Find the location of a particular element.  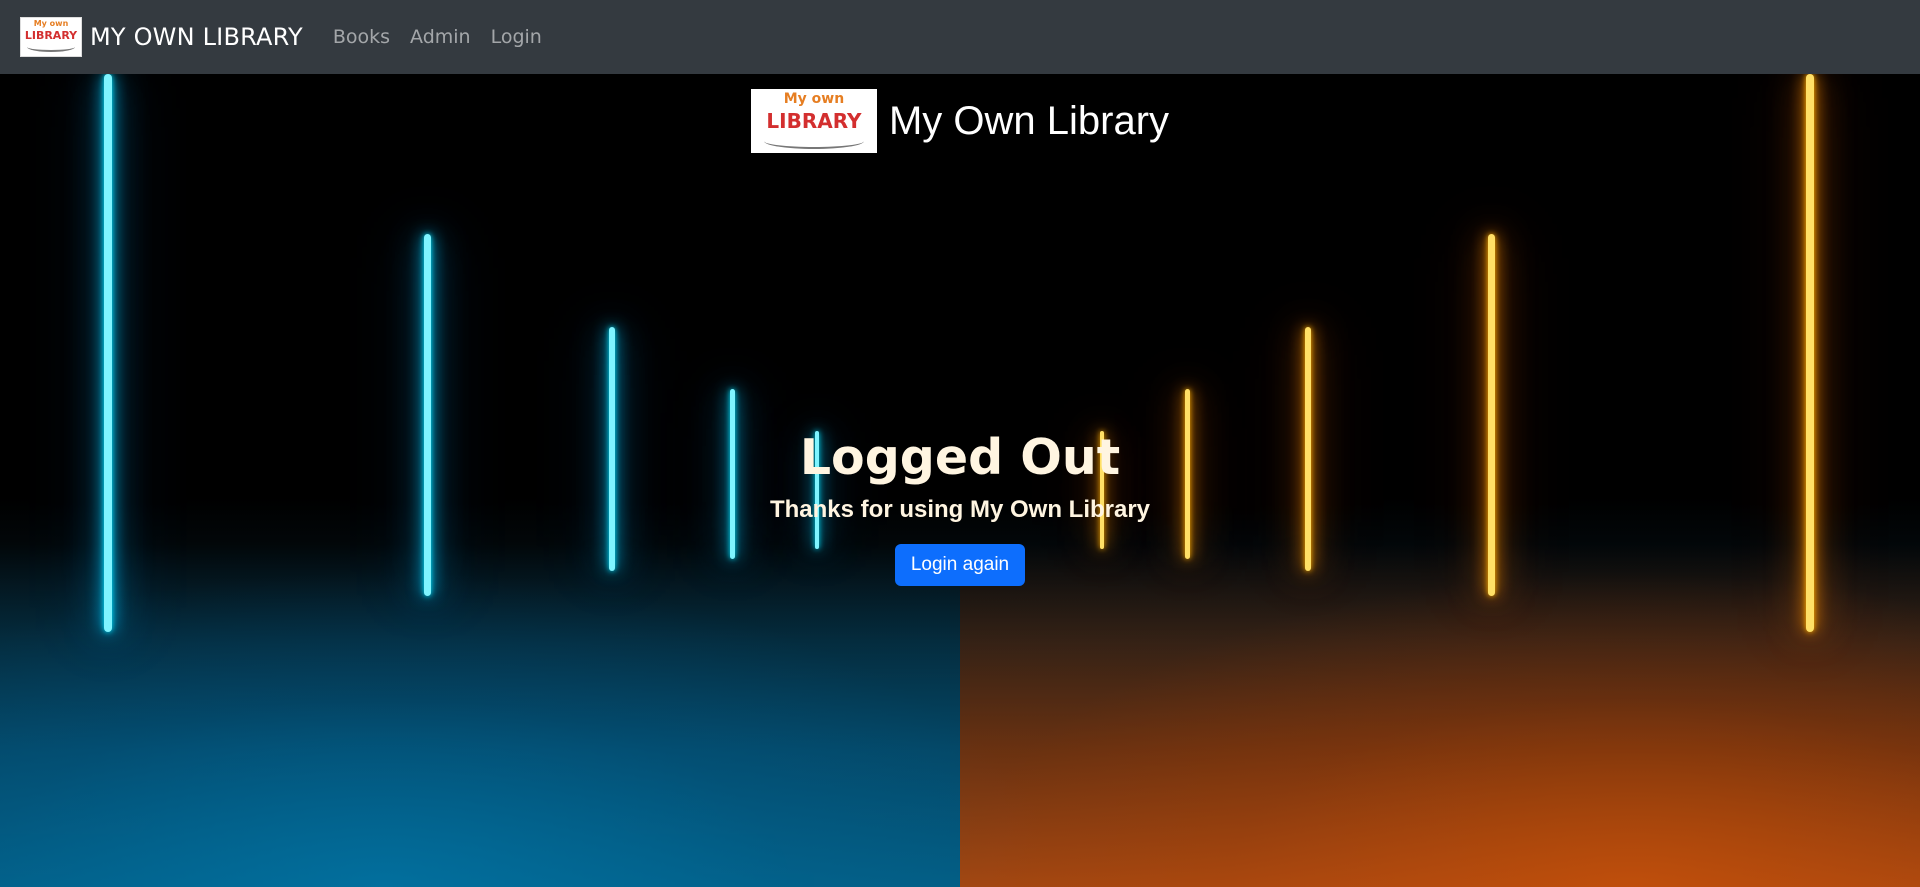

nav-link-login: Login is located at coordinates (516, 37).